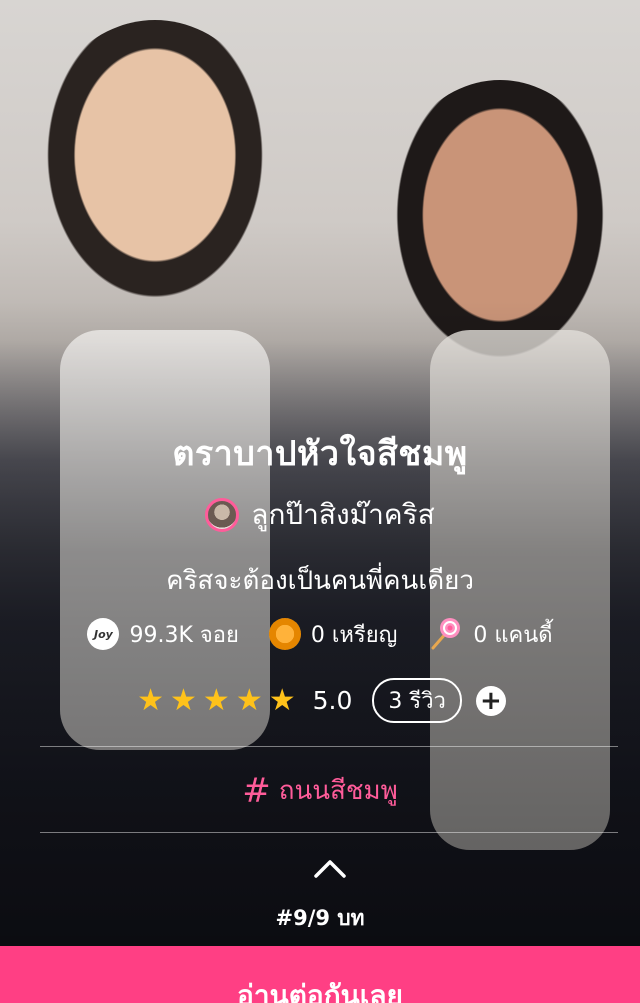 This screenshot has width=640, height=1003. Describe the element at coordinates (320, 454) in the screenshot. I see `story-title: ตราบาปหัวใจสีชมพู` at that location.